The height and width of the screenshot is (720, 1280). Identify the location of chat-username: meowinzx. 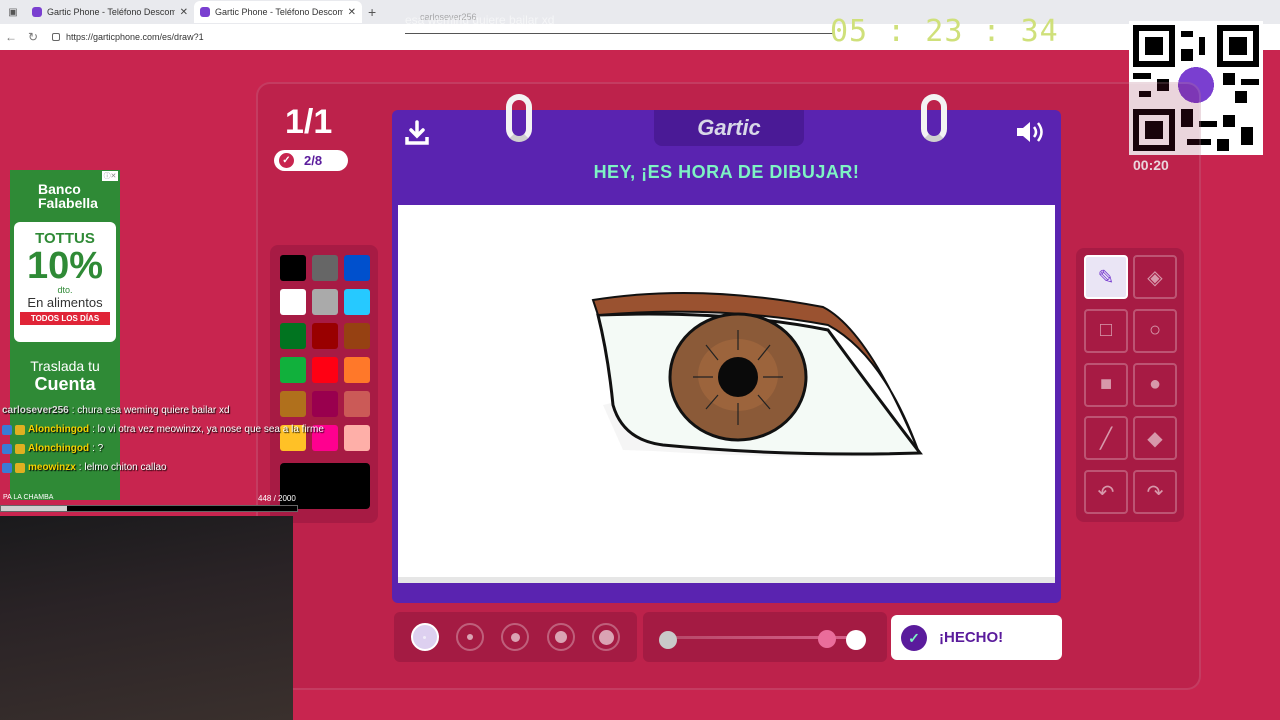
(52, 467).